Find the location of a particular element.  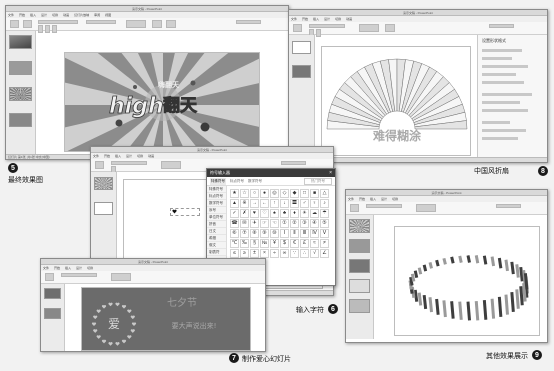

symbol-cell: ☆ is located at coordinates (244, 193).